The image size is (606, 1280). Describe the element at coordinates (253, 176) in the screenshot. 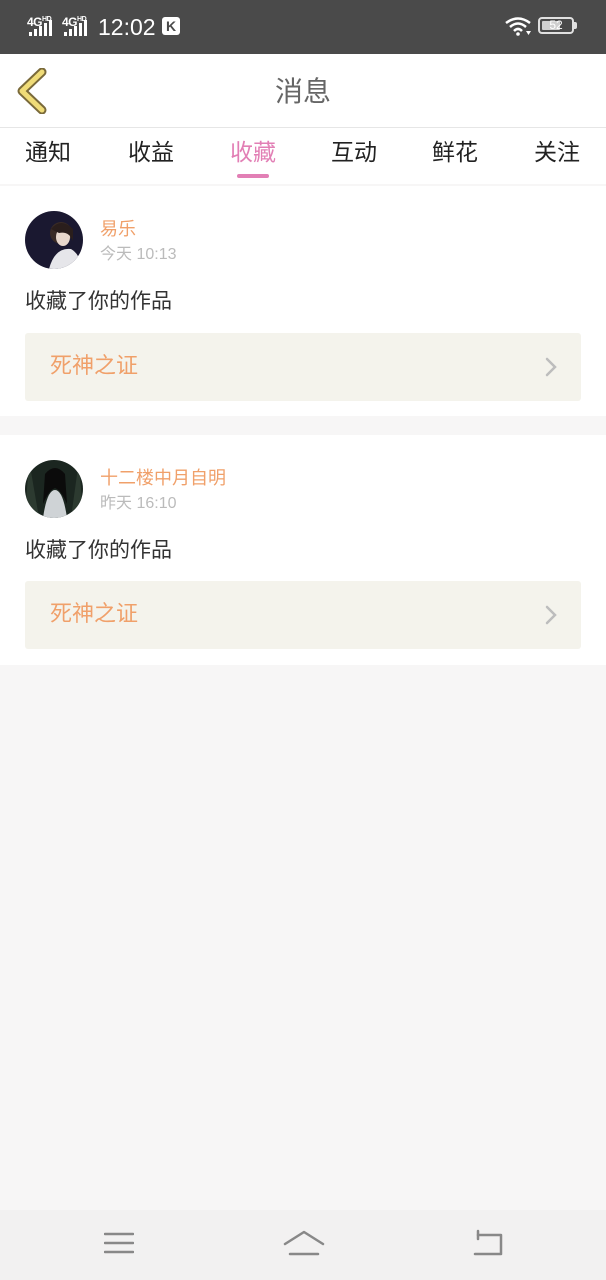

I see `active-tab-indicator` at that location.